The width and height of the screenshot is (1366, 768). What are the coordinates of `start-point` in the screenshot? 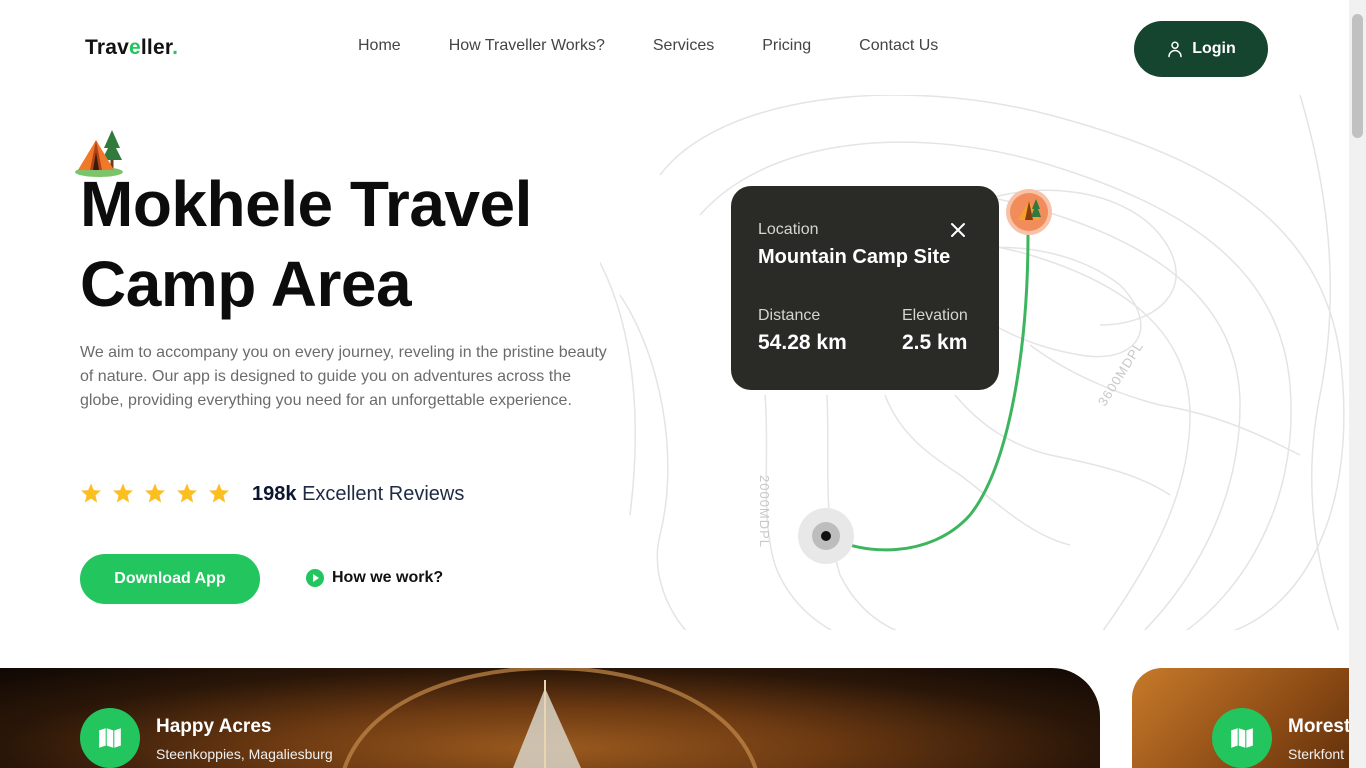 It's located at (826, 536).